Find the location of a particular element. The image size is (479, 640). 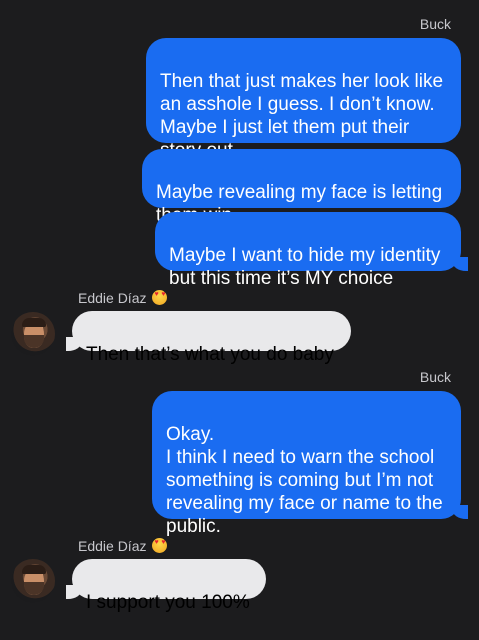

message-text: I support you 100% is located at coordinates (168, 602).